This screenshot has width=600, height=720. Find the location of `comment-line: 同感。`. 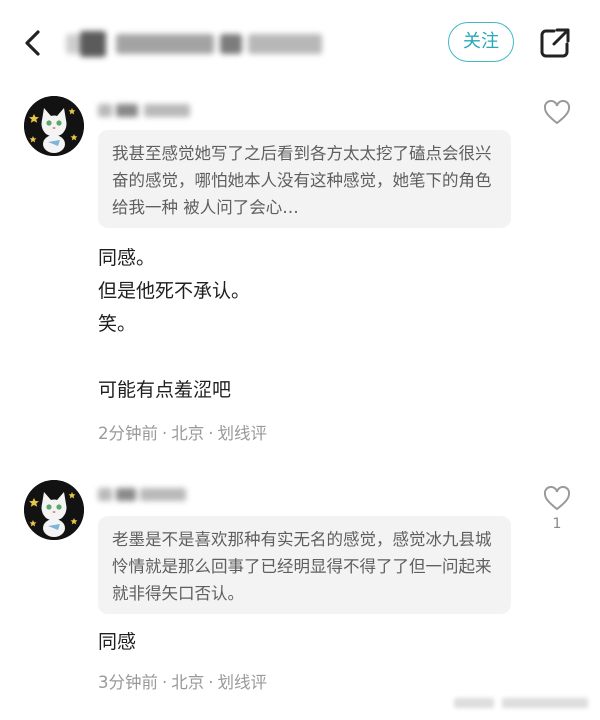

comment-line: 同感。 is located at coordinates (127, 258).